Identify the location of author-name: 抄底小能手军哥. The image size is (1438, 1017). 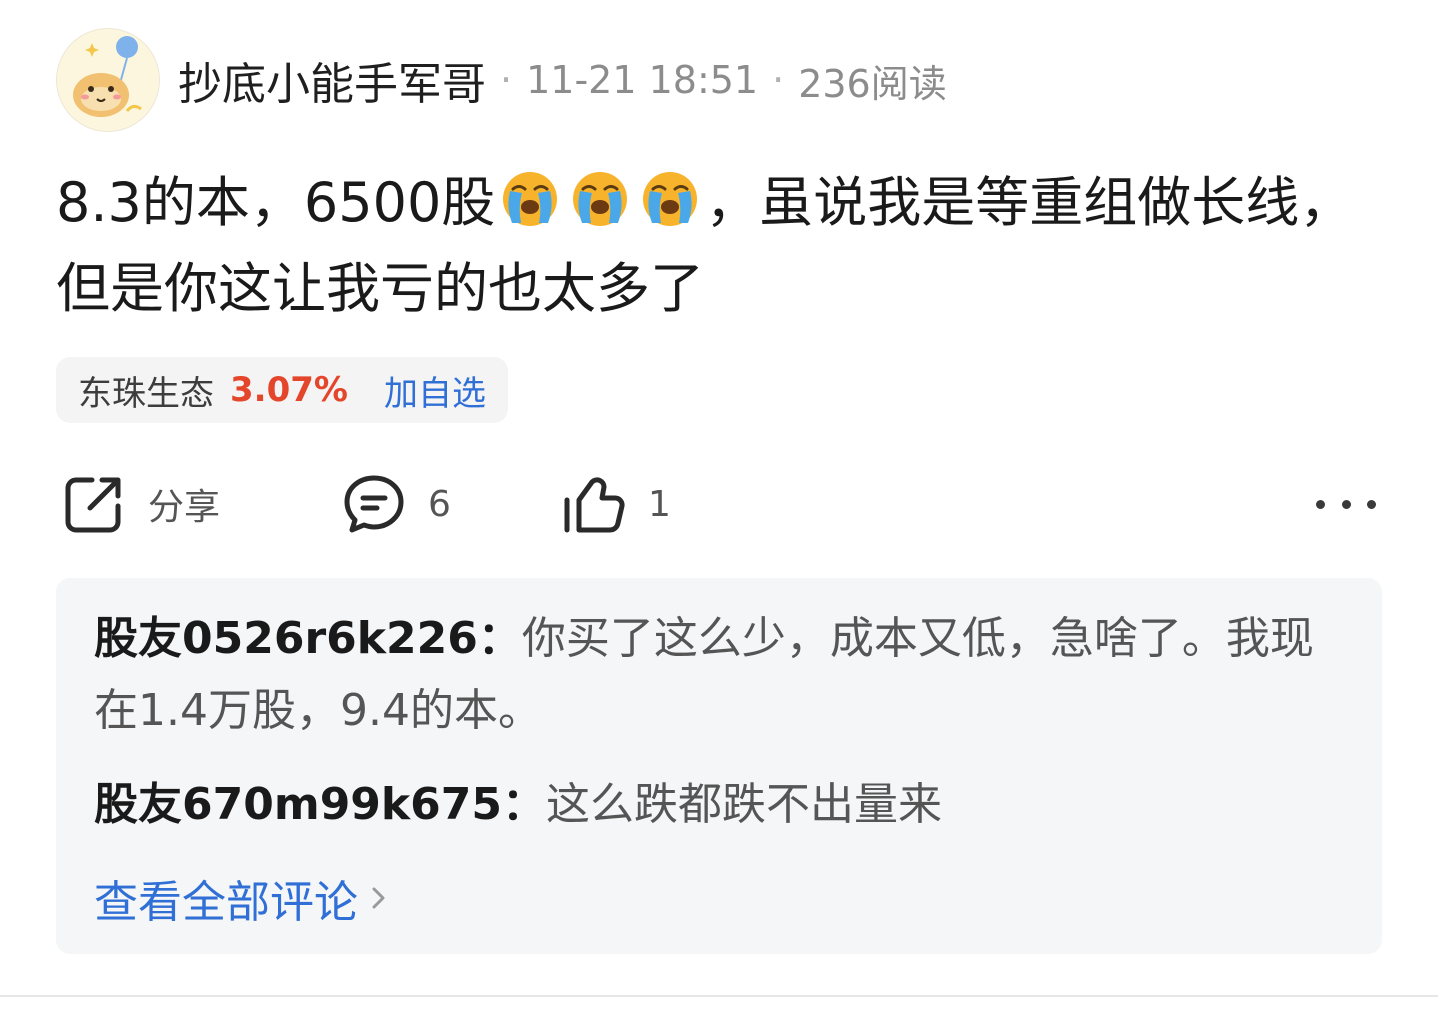
(332, 80).